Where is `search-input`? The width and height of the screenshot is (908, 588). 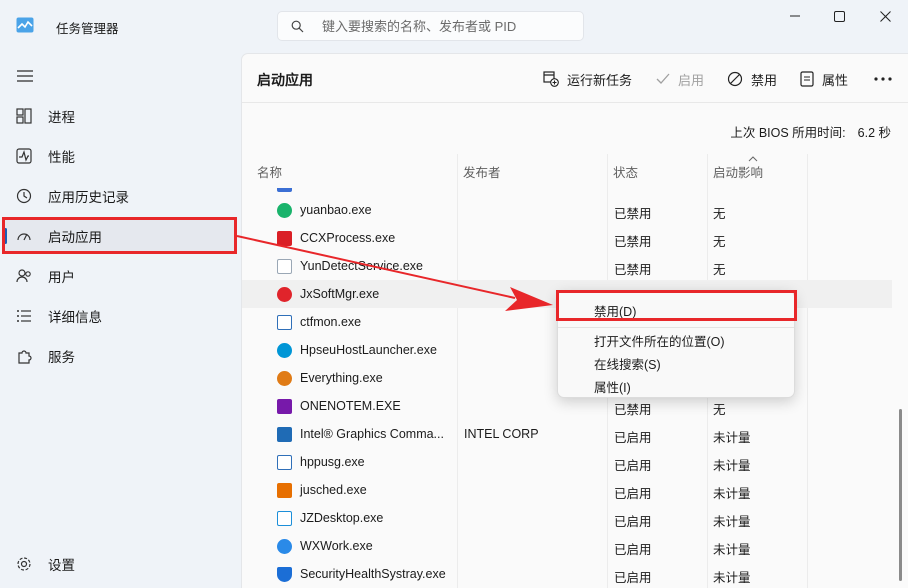
search-input is located at coordinates (447, 26).